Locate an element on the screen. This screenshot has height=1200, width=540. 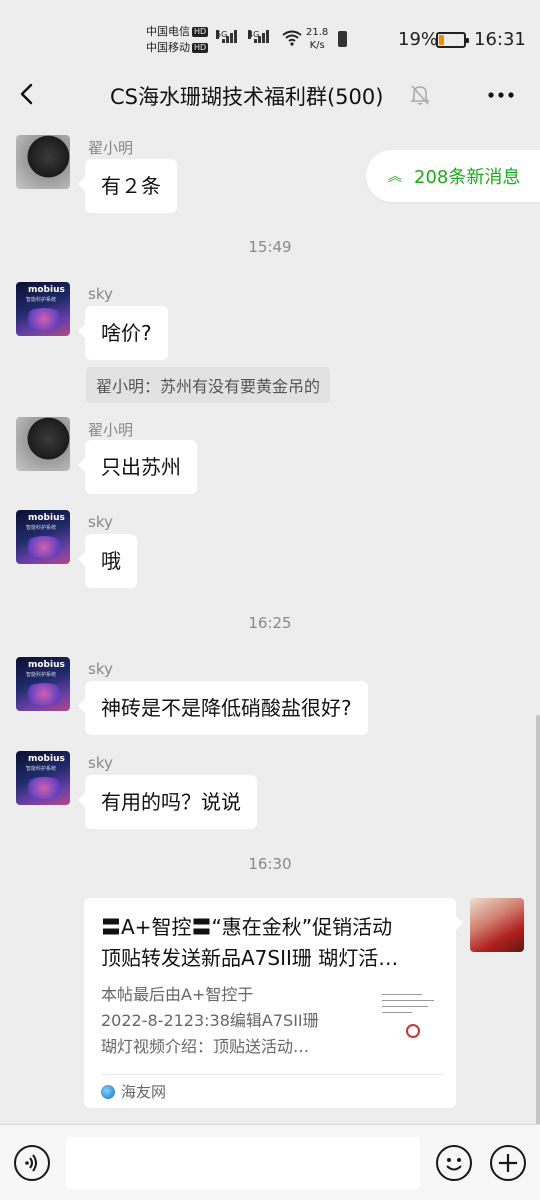
power-icon is located at coordinates (342, 39).